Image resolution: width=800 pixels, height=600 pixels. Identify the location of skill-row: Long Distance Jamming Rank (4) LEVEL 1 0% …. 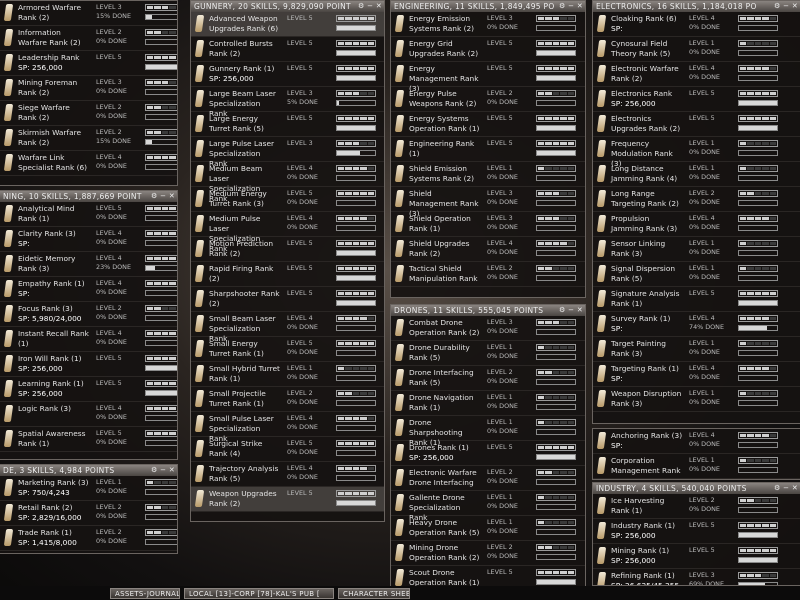
(696, 174).